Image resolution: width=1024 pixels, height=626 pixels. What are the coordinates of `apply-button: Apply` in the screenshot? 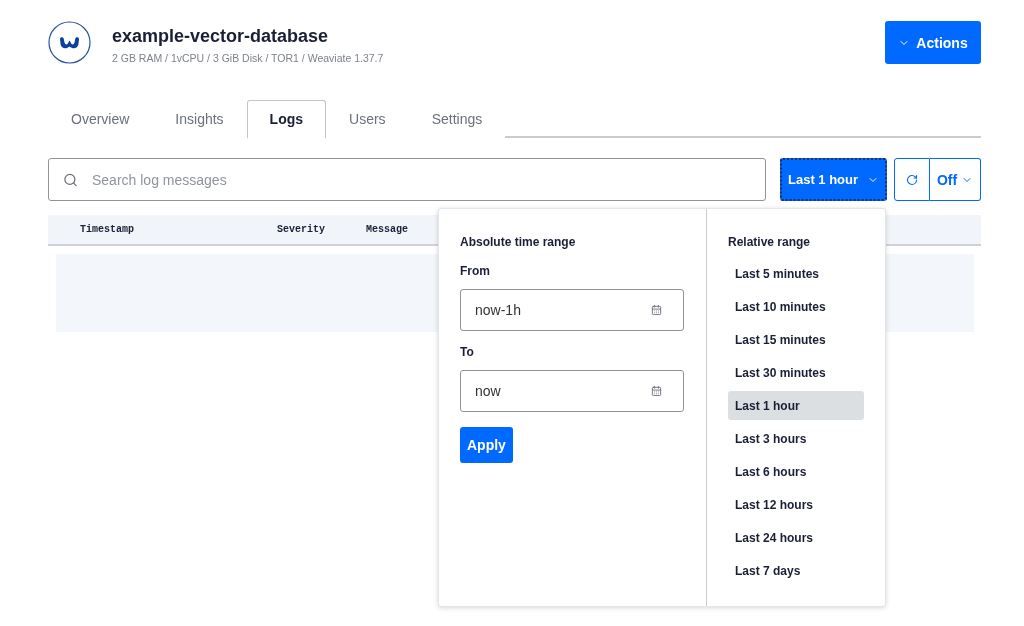 It's located at (486, 445).